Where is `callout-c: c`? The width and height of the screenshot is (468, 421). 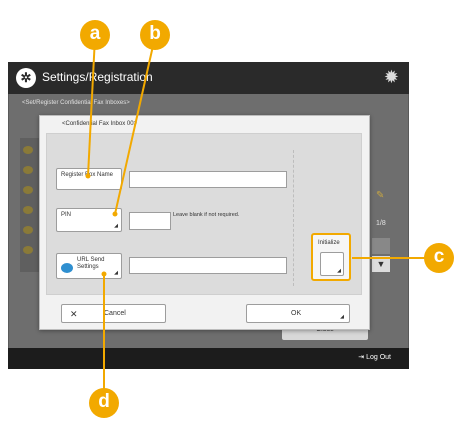 callout-c: c is located at coordinates (439, 258).